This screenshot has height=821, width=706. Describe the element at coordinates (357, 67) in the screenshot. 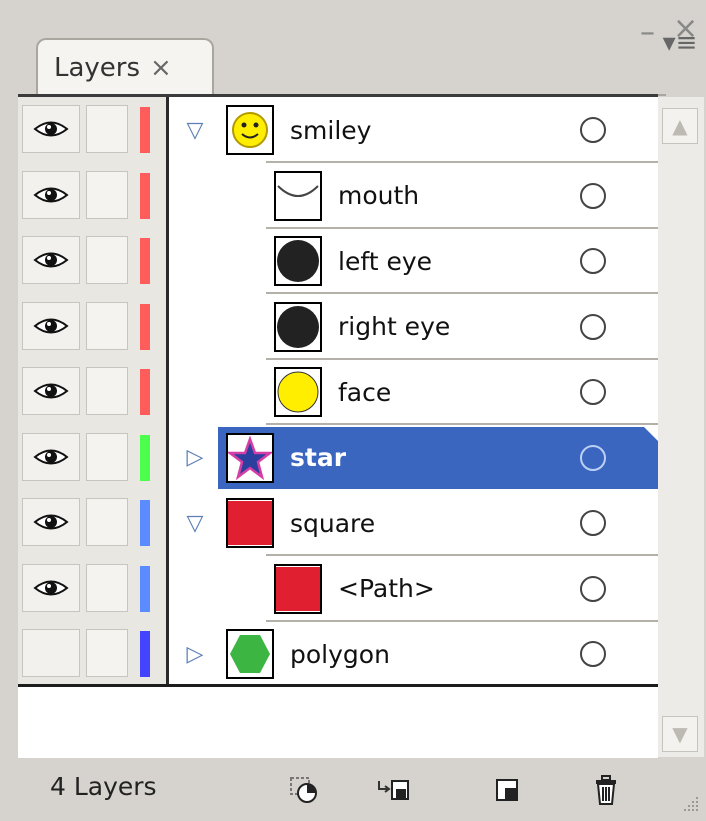

I see `tab-strip: Layers ×` at that location.